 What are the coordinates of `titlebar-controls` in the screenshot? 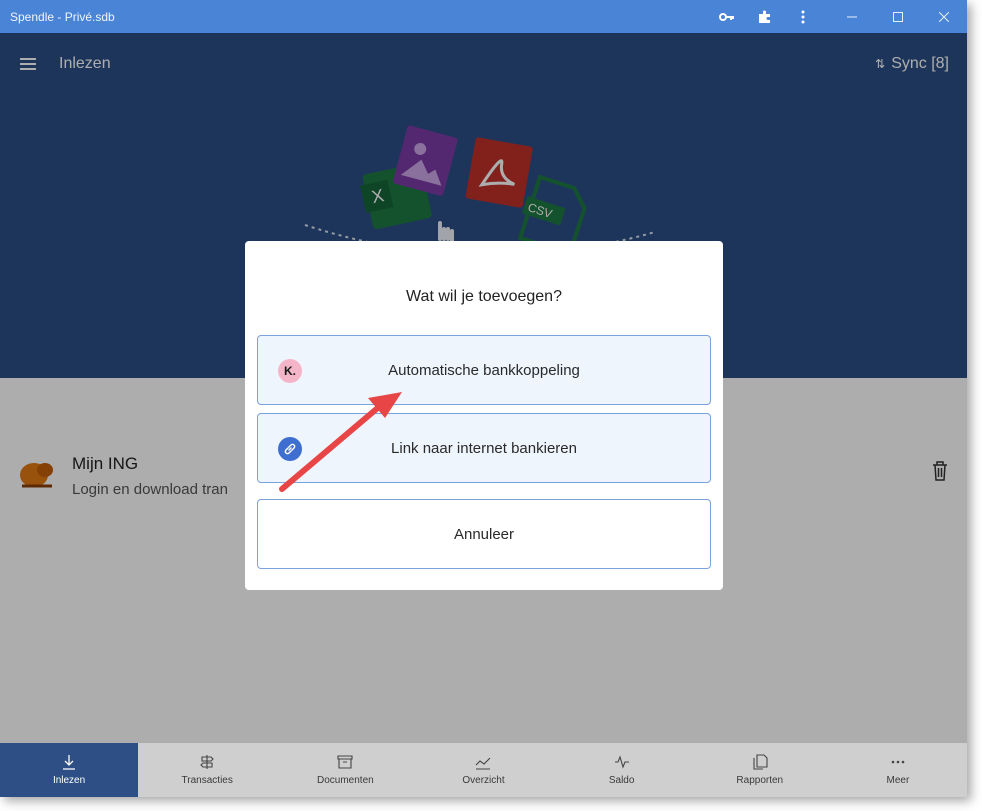 It's located at (841, 16).